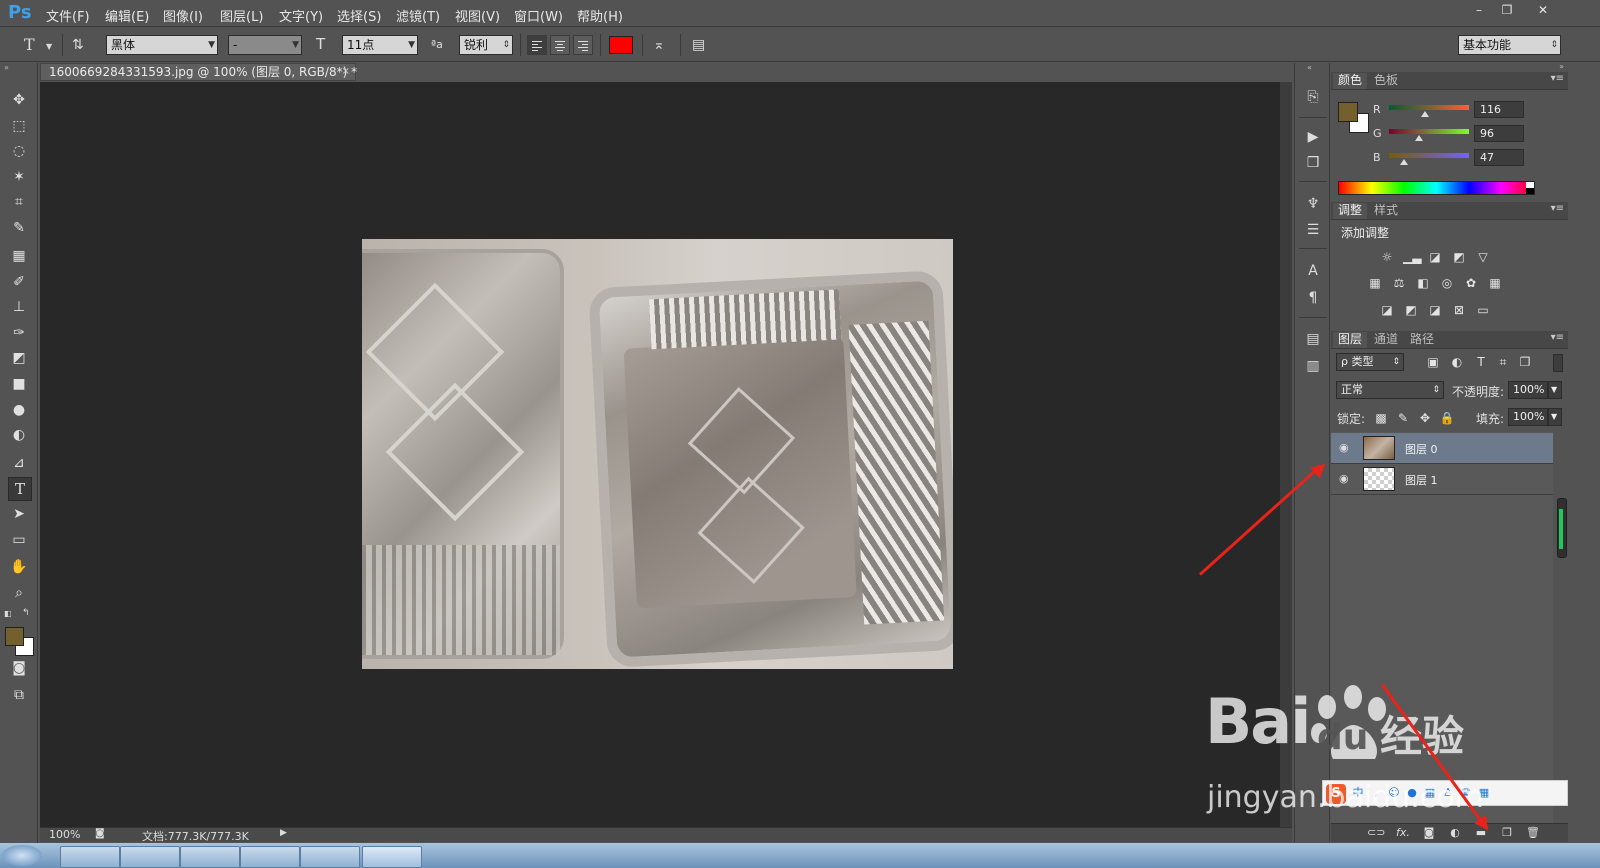 The width and height of the screenshot is (1600, 868). Describe the element at coordinates (1499, 157) in the screenshot. I see `blue-value-input: 47` at that location.